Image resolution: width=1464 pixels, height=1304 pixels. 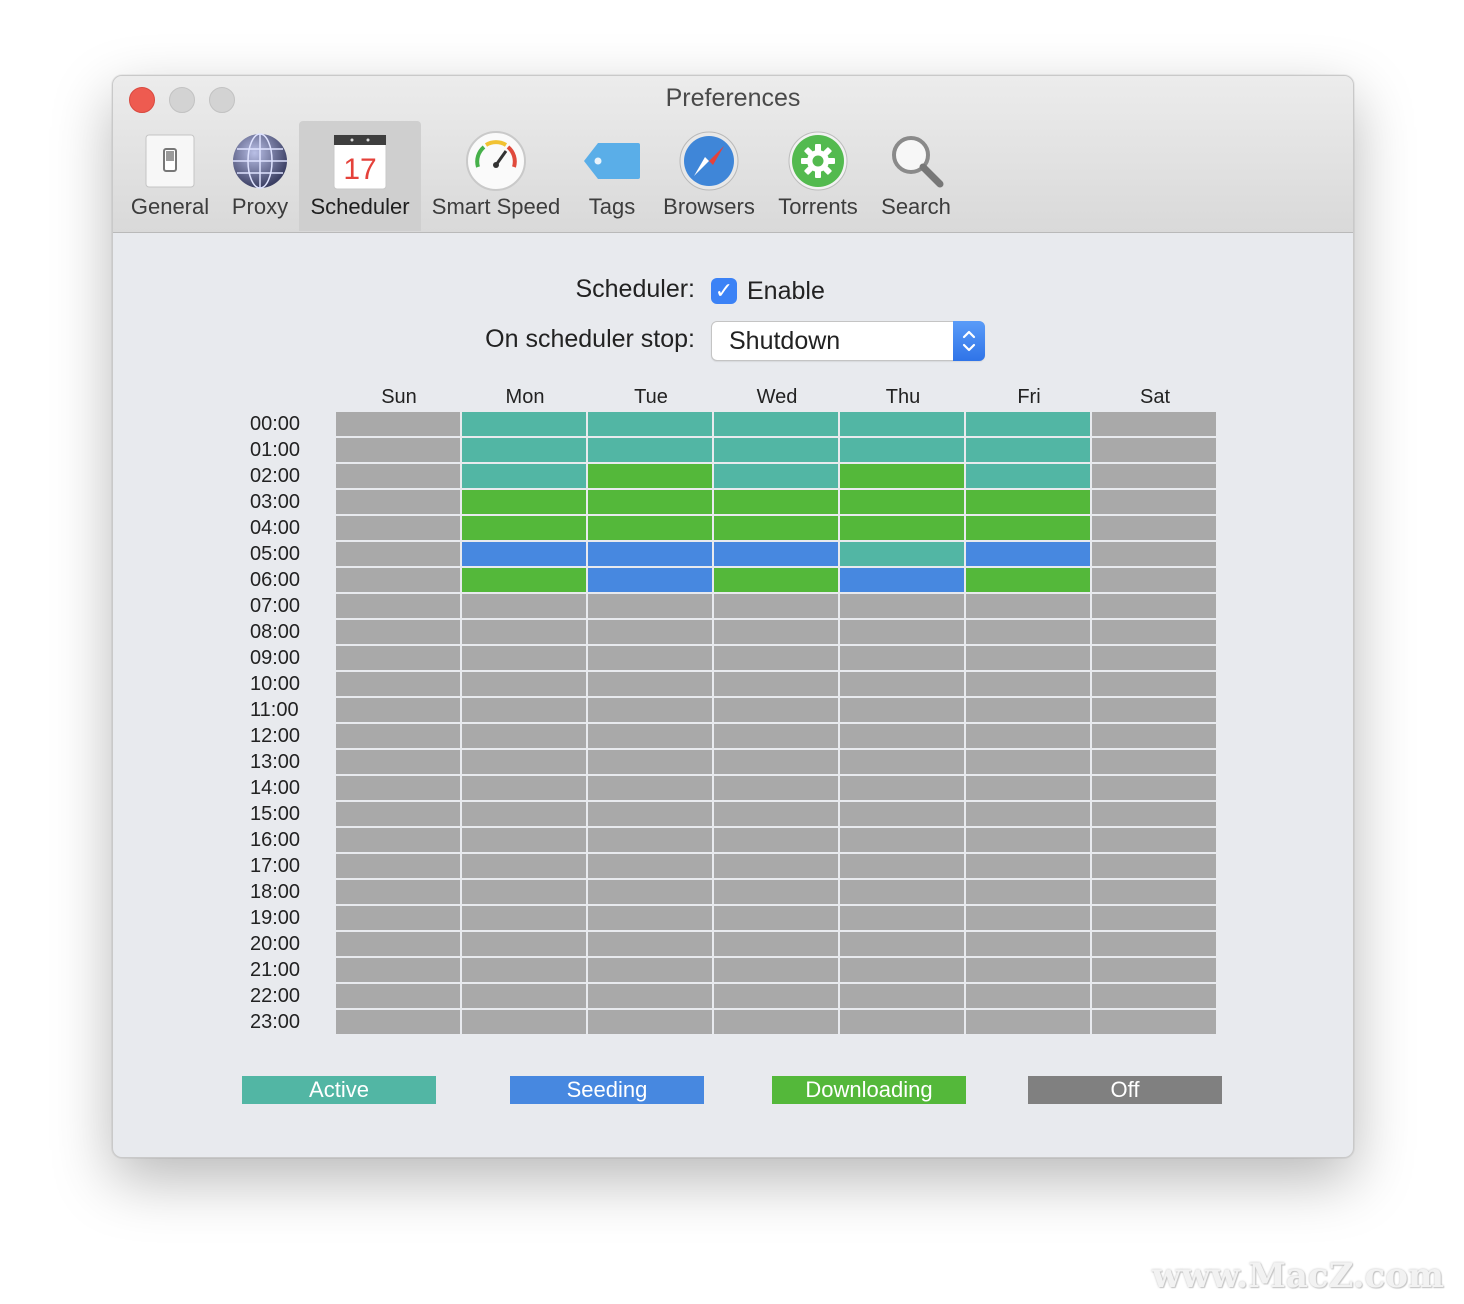 I want to click on tab-torrents: Torrents, so click(x=818, y=176).